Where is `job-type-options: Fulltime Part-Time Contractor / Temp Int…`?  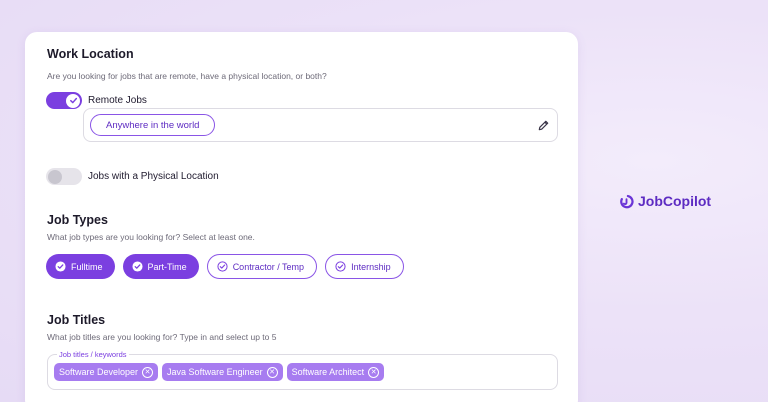 job-type-options: Fulltime Part-Time Contractor / Temp Int… is located at coordinates (225, 266).